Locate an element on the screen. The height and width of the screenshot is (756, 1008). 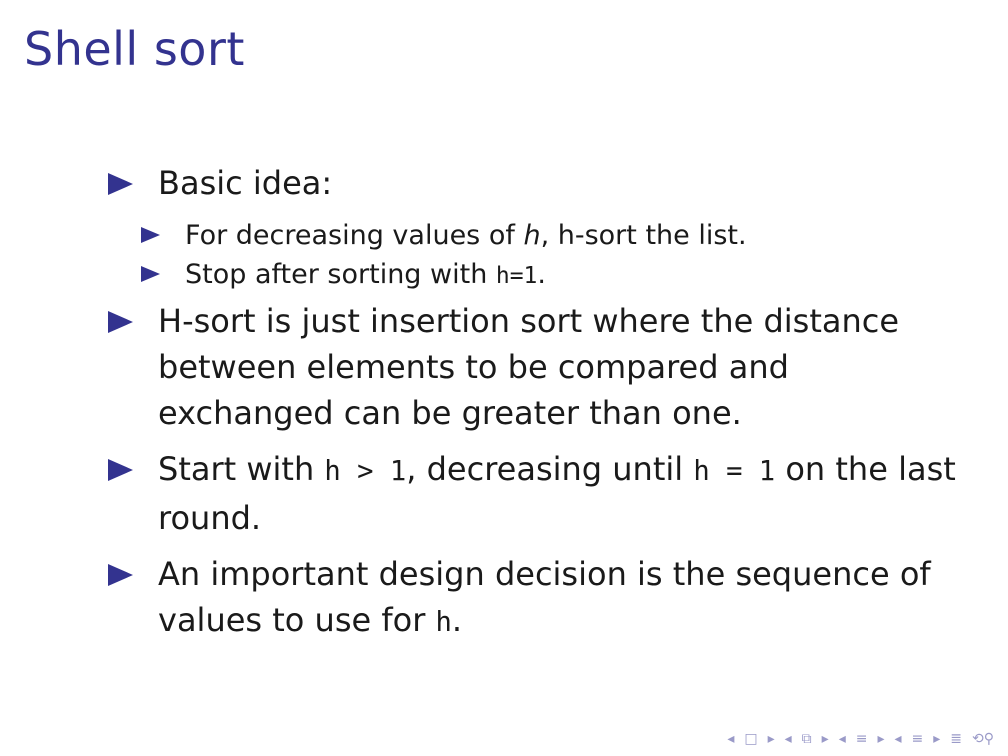
nav-align-icon: ≣ is located at coordinates (956, 739).